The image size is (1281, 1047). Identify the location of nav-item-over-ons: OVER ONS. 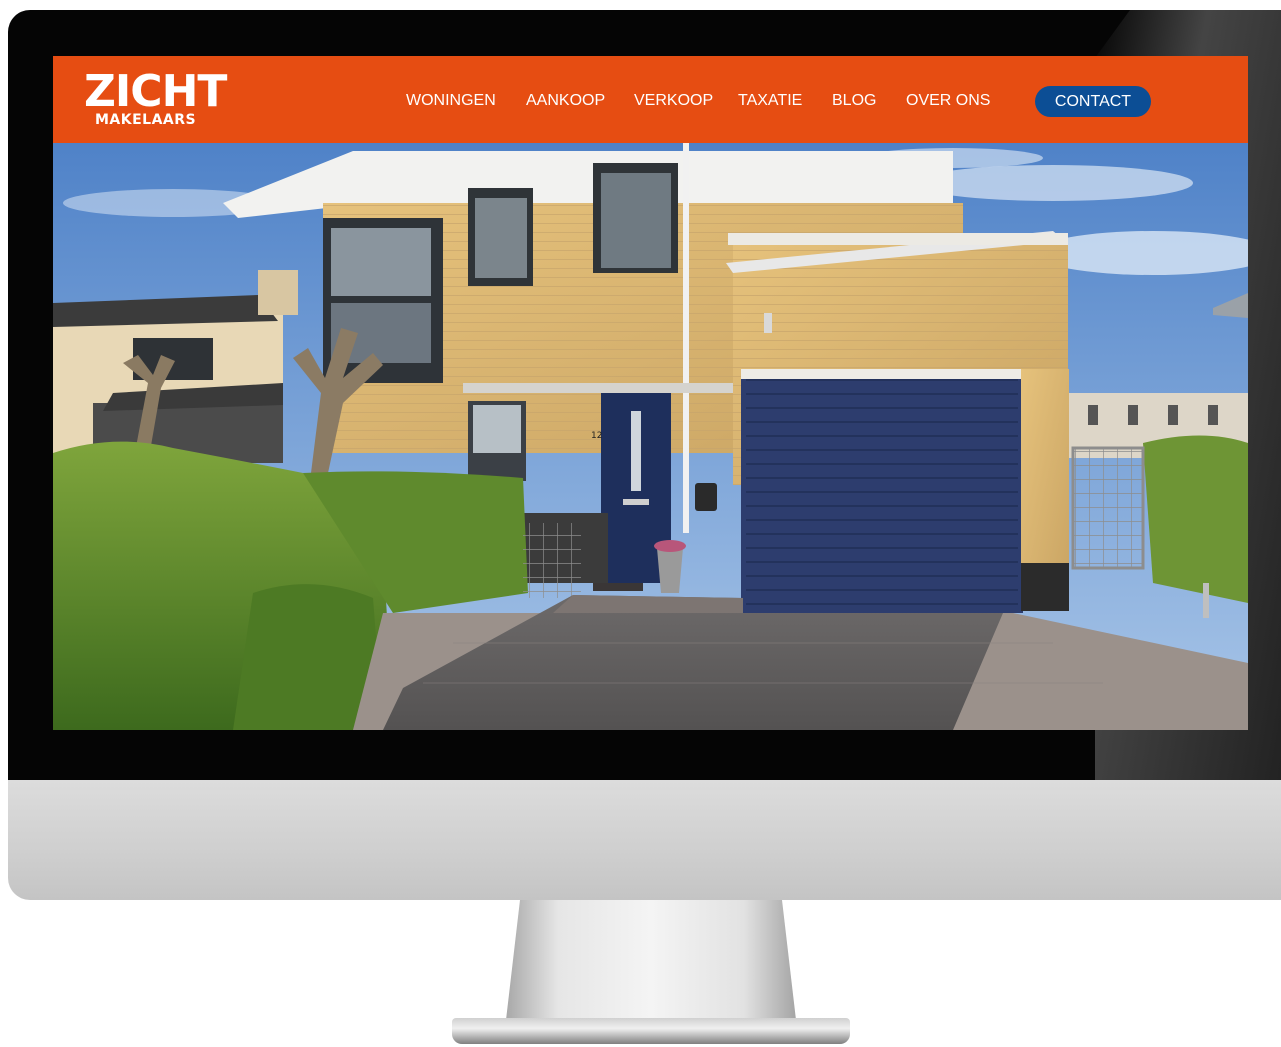
(948, 101).